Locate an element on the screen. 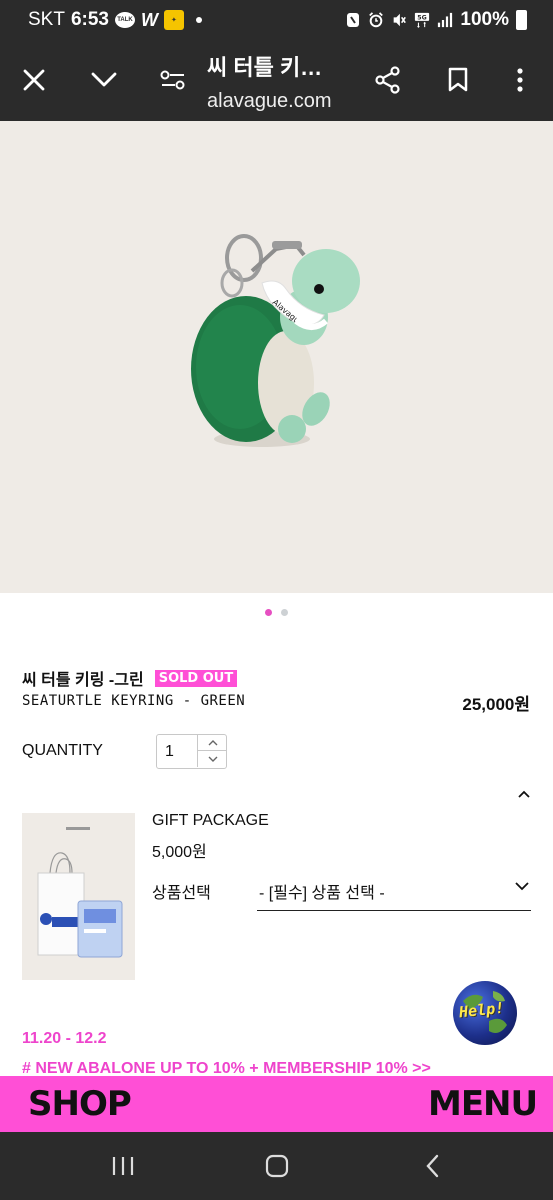 Image resolution: width=553 pixels, height=1200 pixels. svg-text: 5G is located at coordinates (422, 18).